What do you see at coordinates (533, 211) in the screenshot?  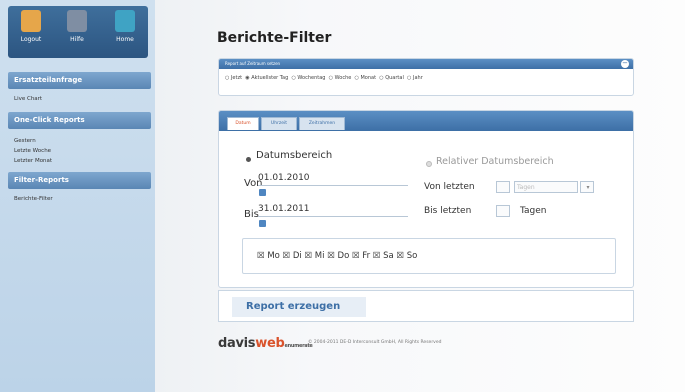 I see `tagen-label: Tagen` at bounding box center [533, 211].